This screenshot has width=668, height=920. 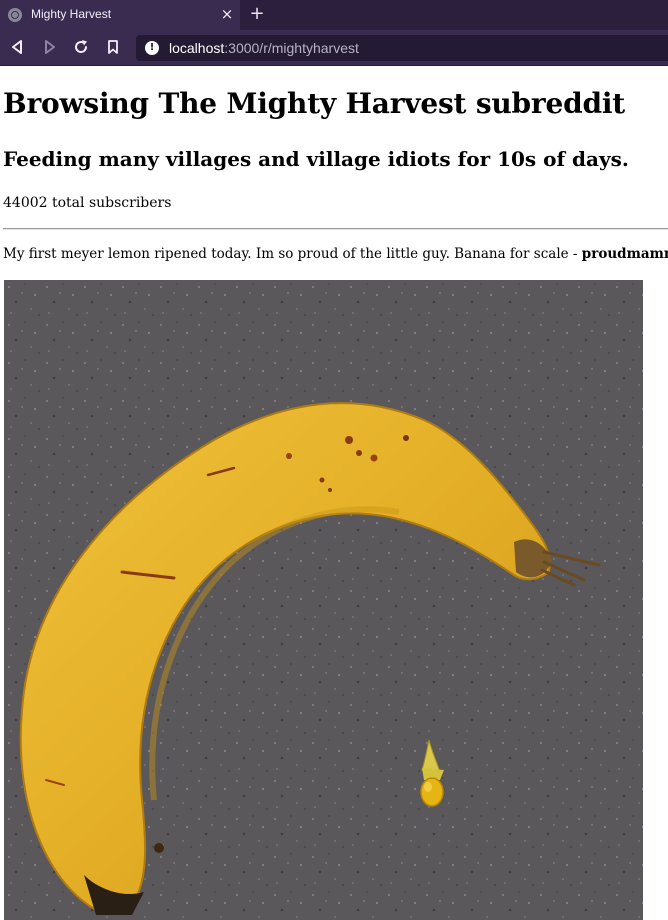 I want to click on address-bar: ! localhost:3000/r/mightyharvest, so click(x=402, y=48).